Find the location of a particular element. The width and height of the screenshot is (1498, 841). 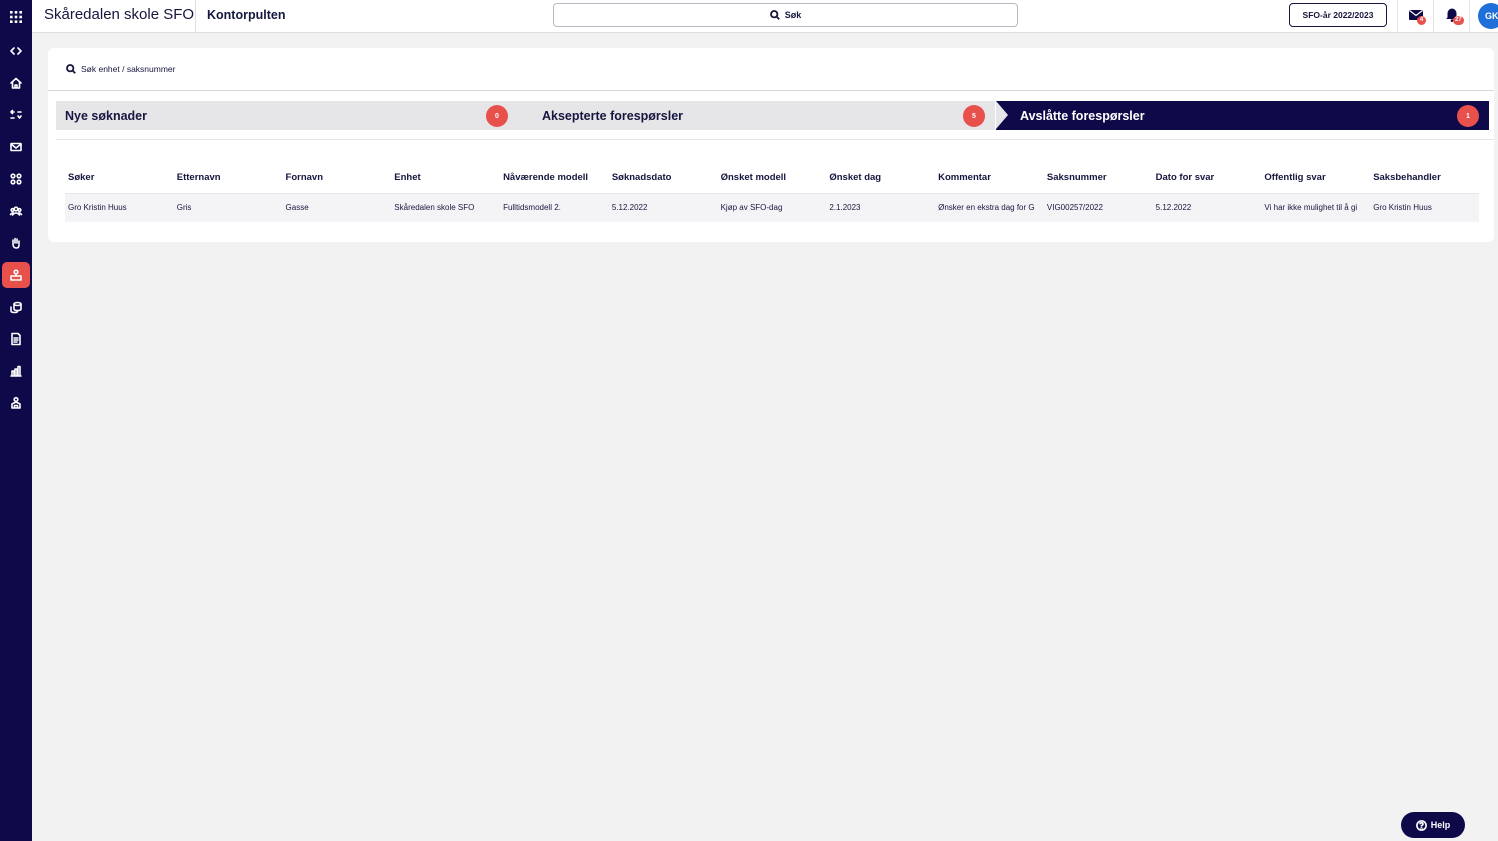

tab-new-applications: Nye søknader 0 is located at coordinates (287, 115).